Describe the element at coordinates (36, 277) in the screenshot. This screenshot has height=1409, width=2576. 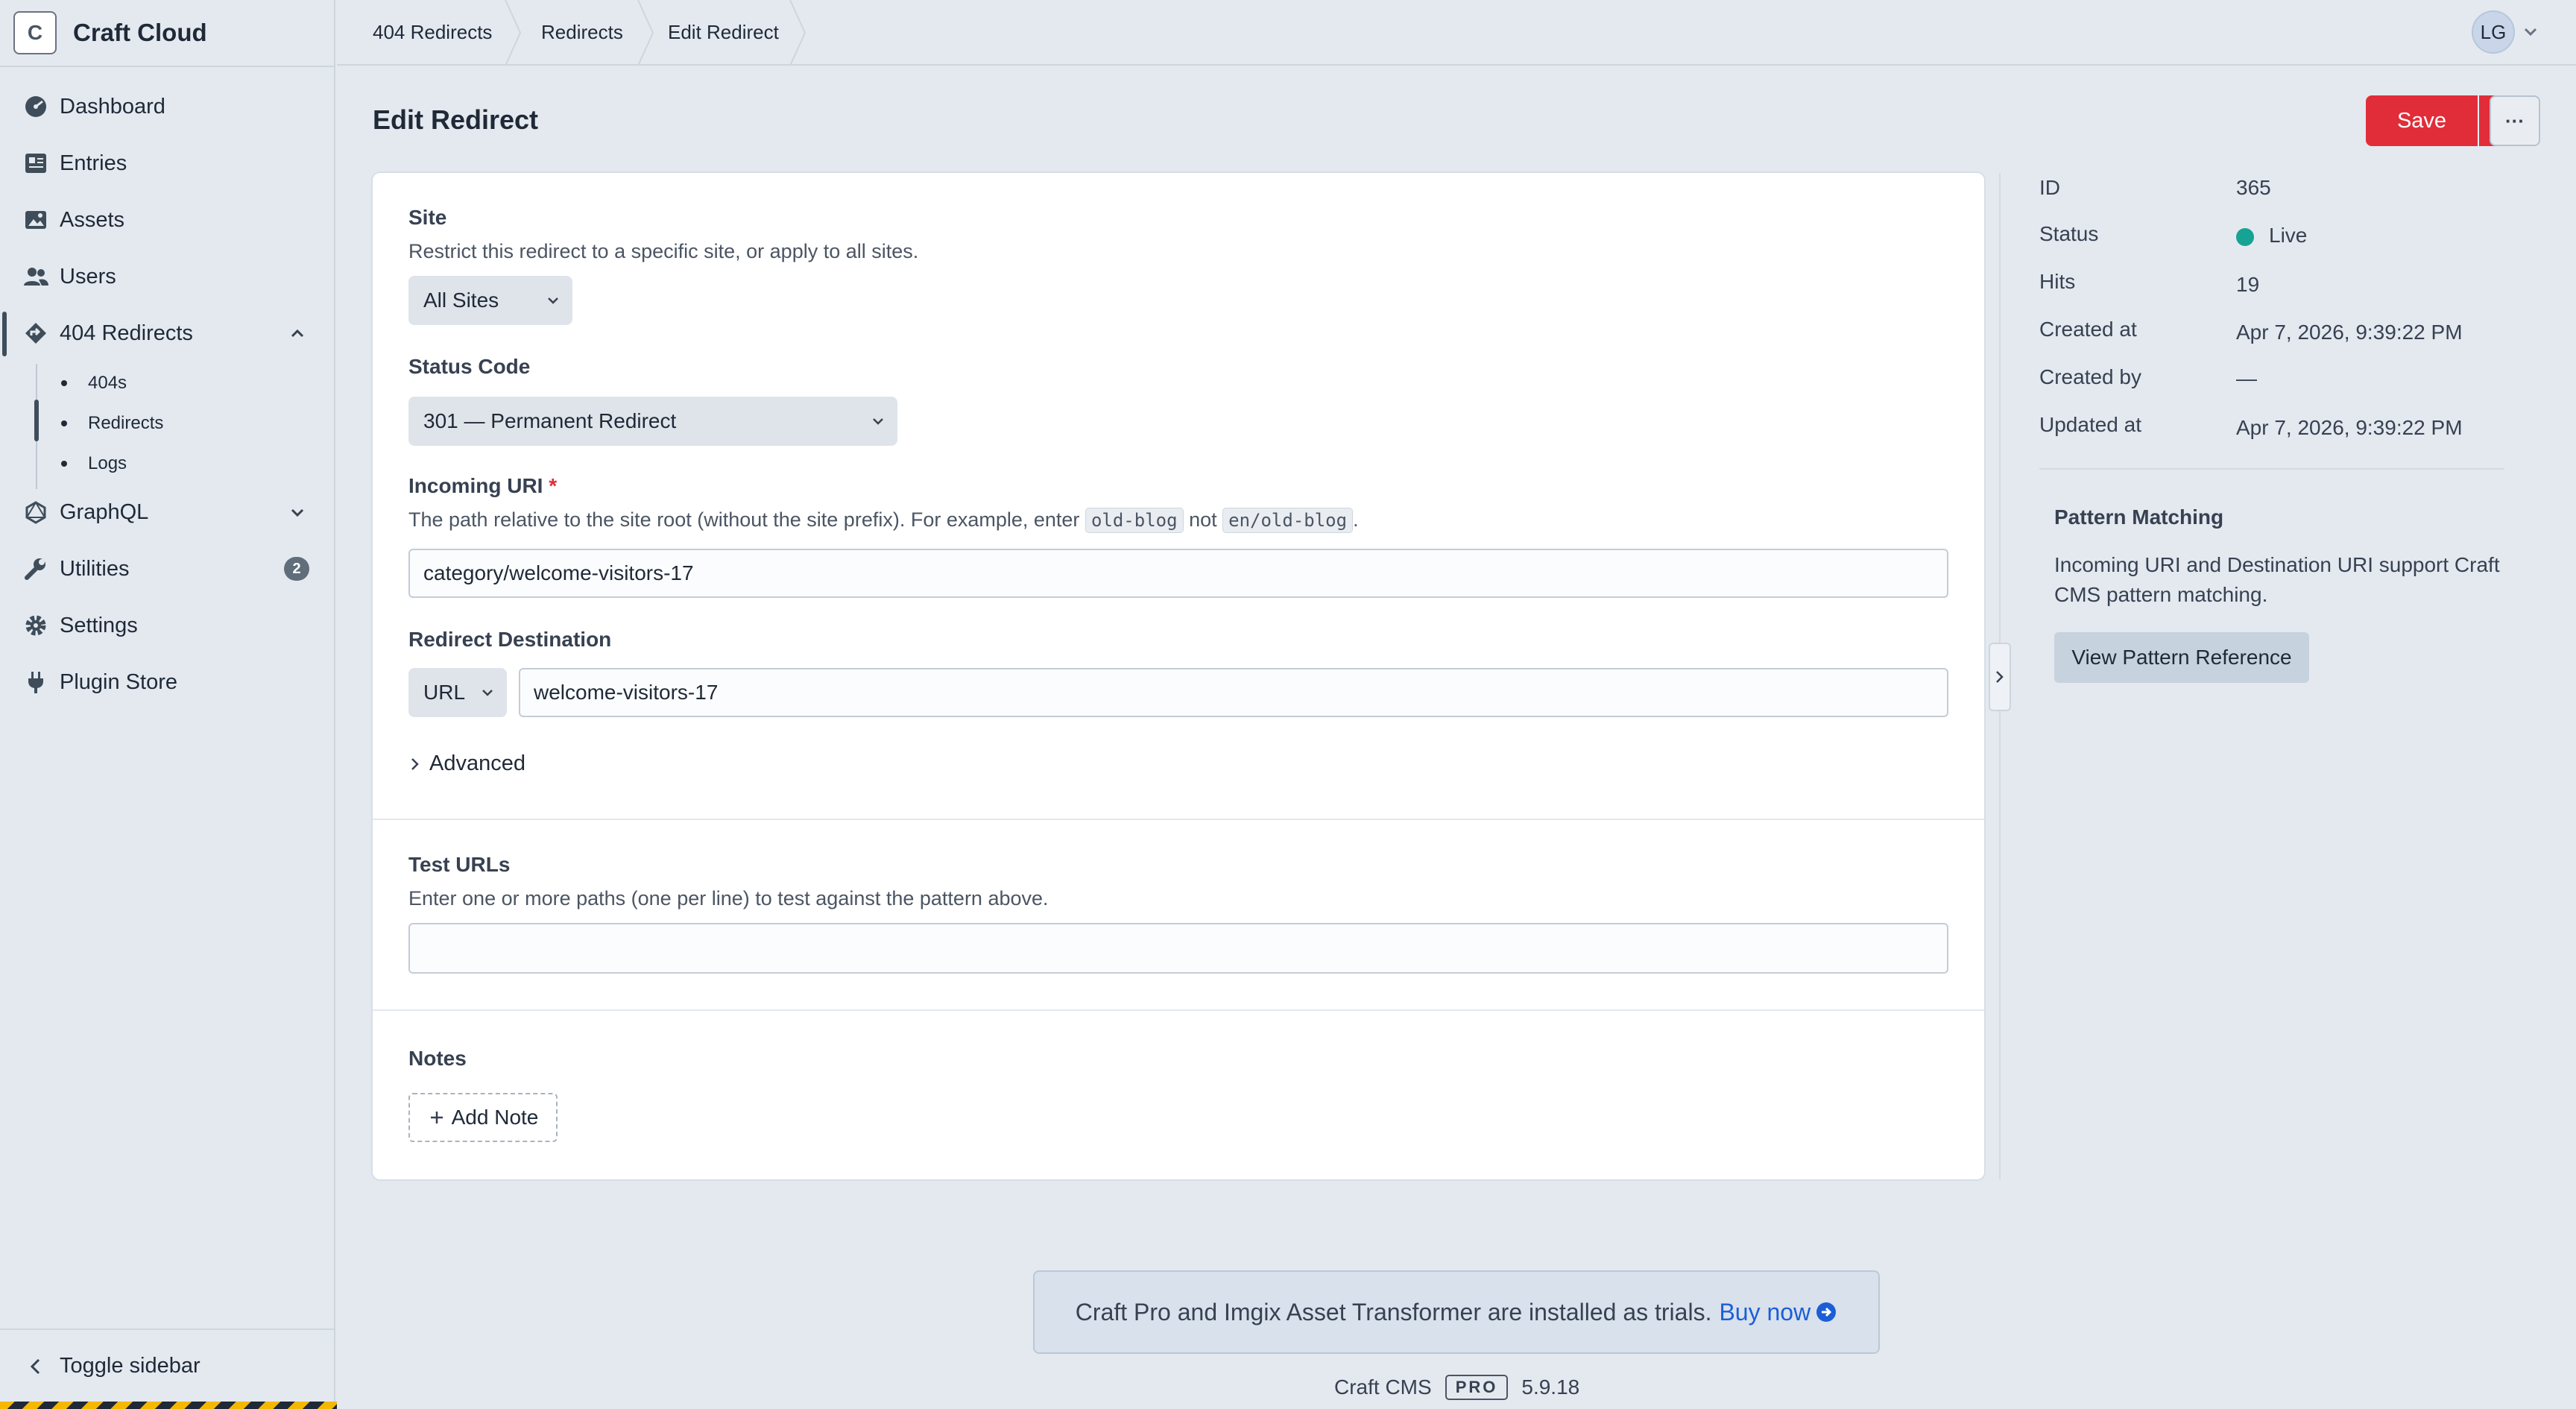
I see `users-icon` at that location.